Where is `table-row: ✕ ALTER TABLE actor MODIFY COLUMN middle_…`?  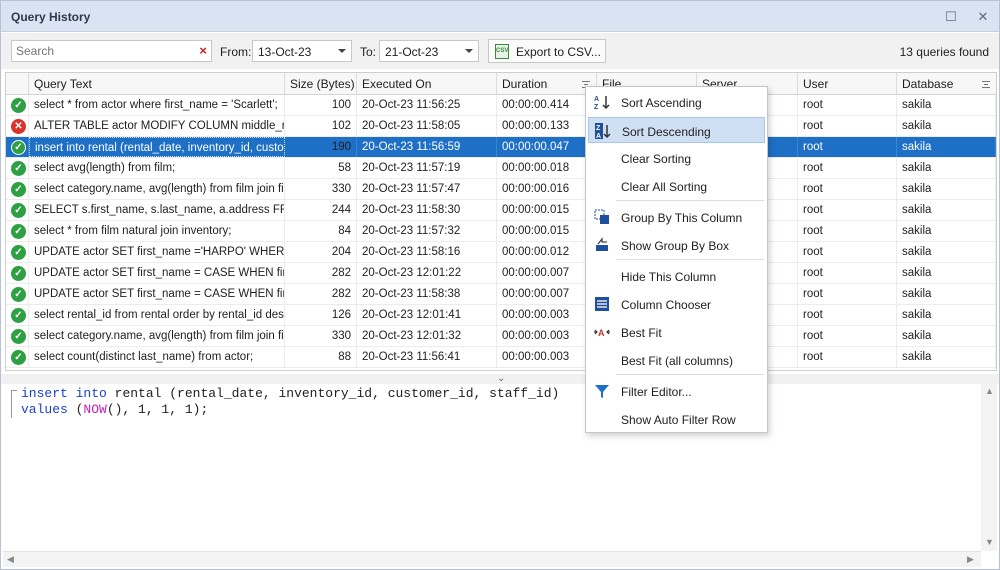
table-row: ✕ ALTER TABLE actor MODIFY COLUMN middle_… is located at coordinates (501, 126).